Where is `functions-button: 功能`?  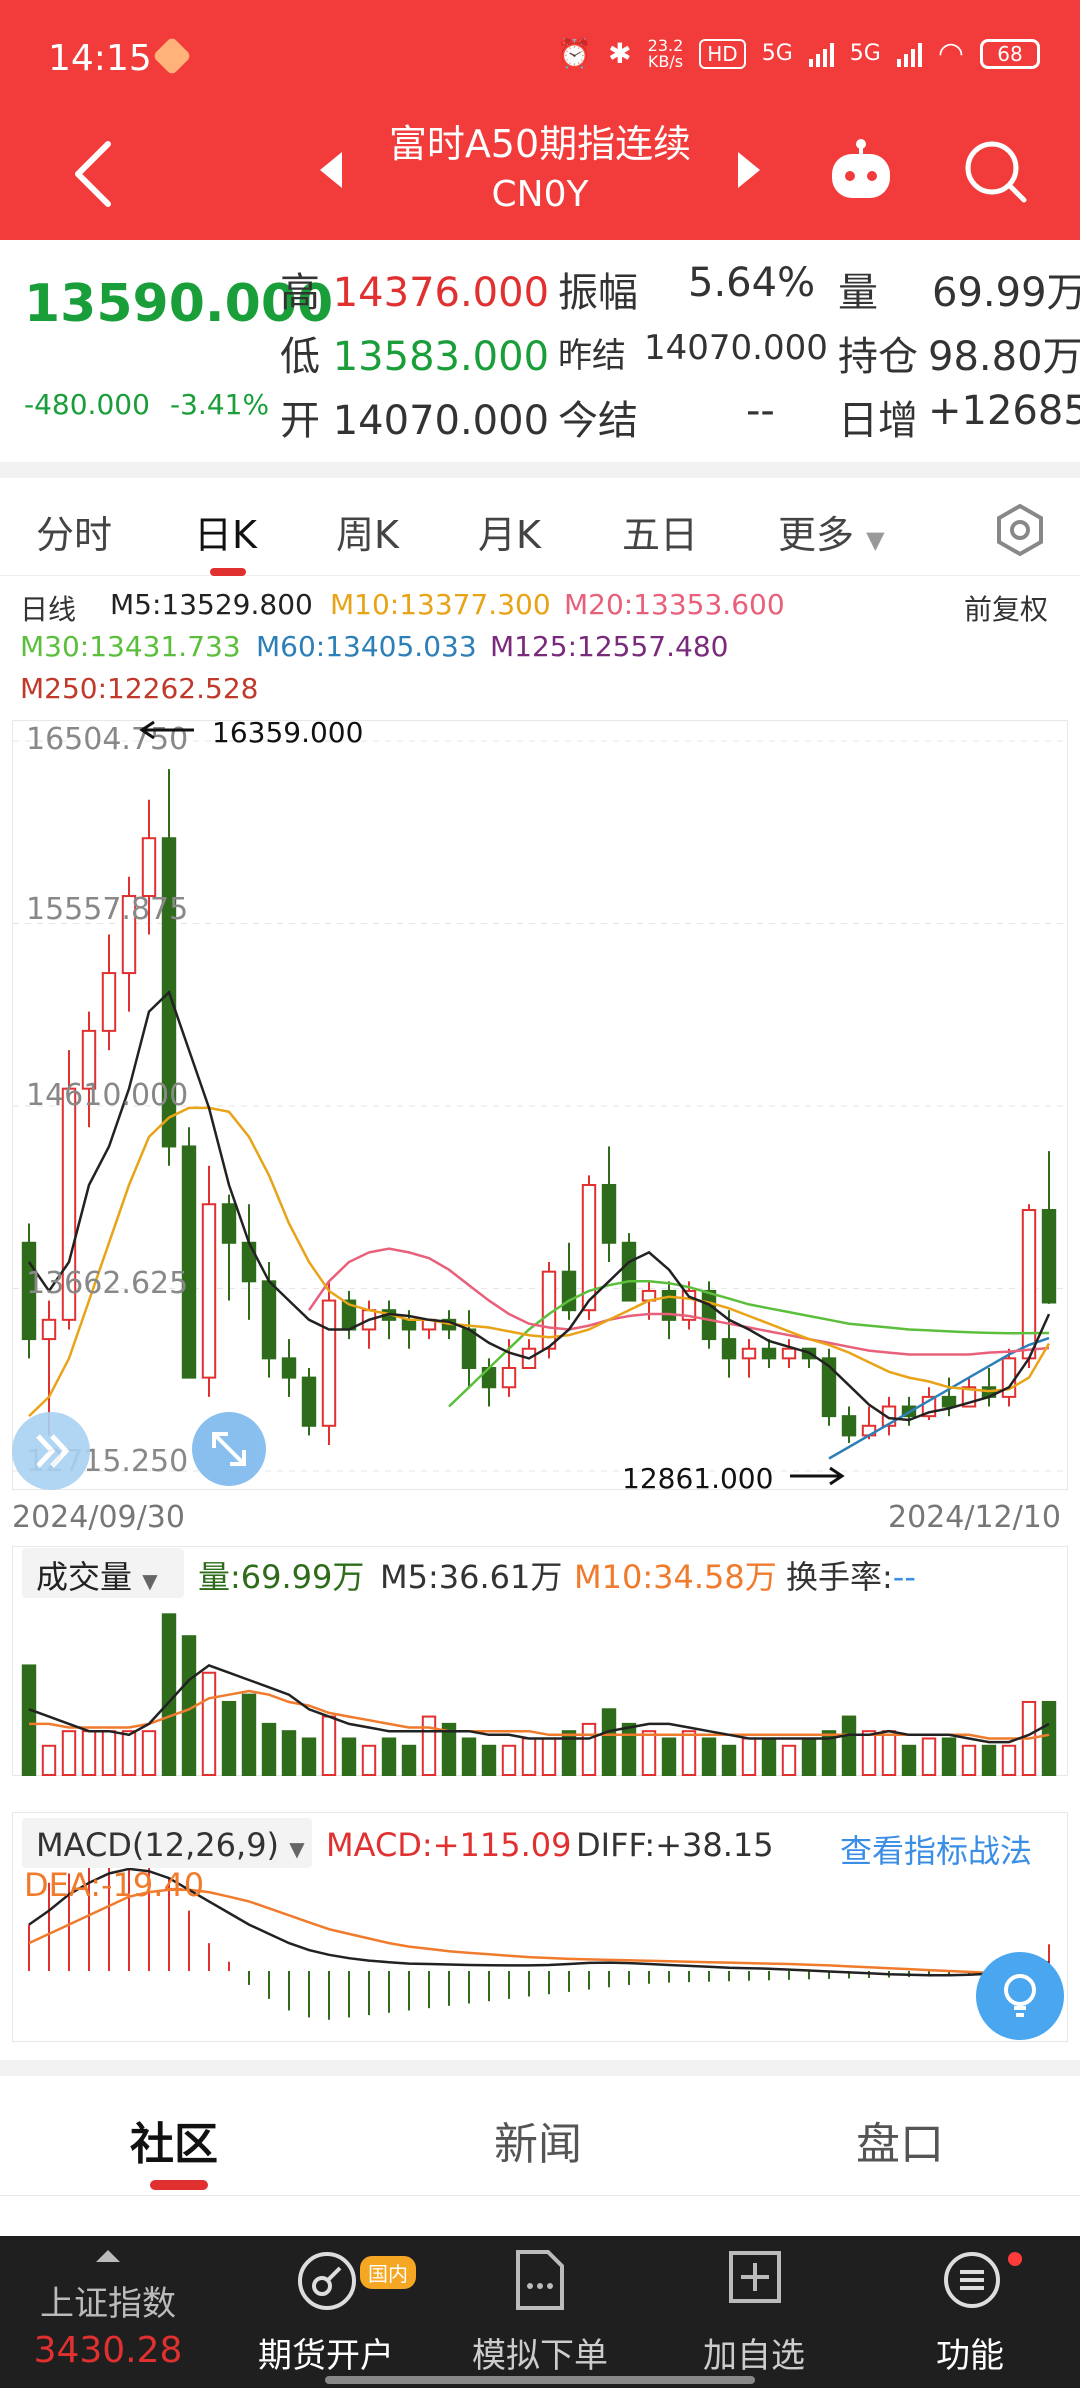
functions-button: 功能 is located at coordinates (970, 2312).